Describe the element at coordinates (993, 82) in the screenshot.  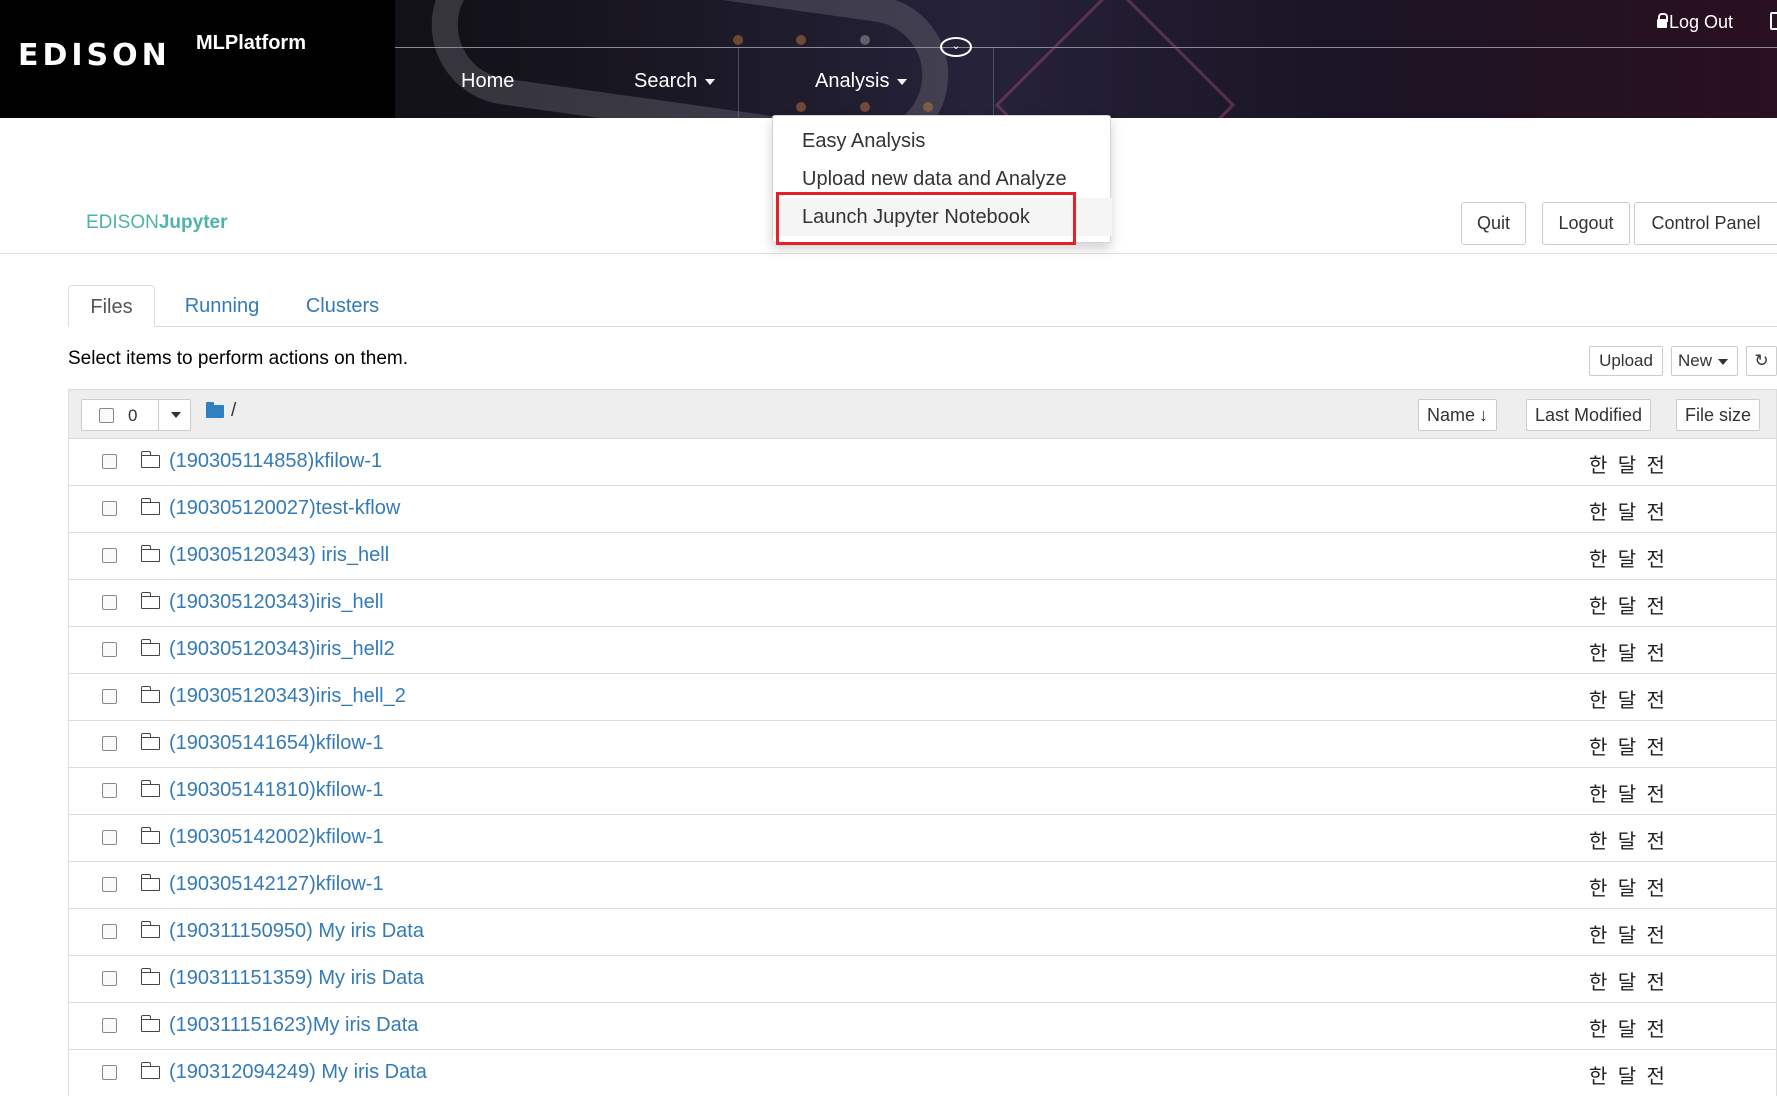
I see `banner-divider` at that location.